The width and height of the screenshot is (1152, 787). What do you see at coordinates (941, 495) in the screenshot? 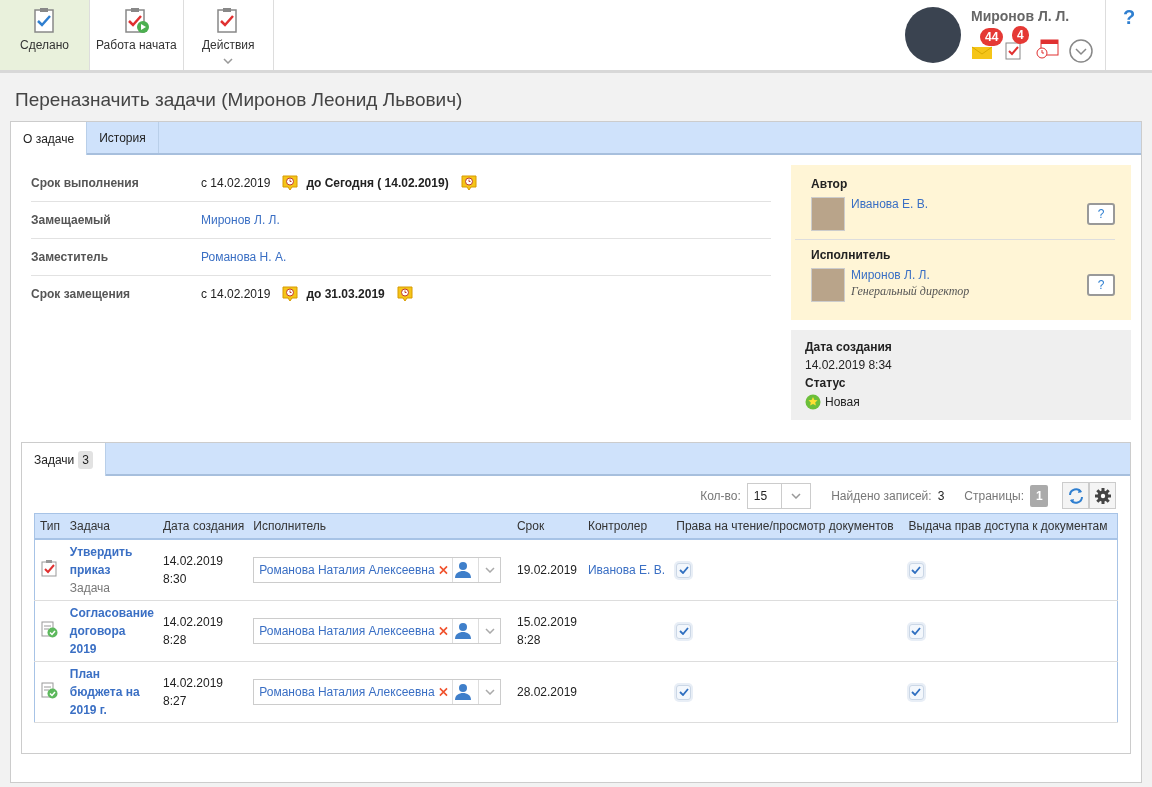
I see `found-count: 3` at bounding box center [941, 495].